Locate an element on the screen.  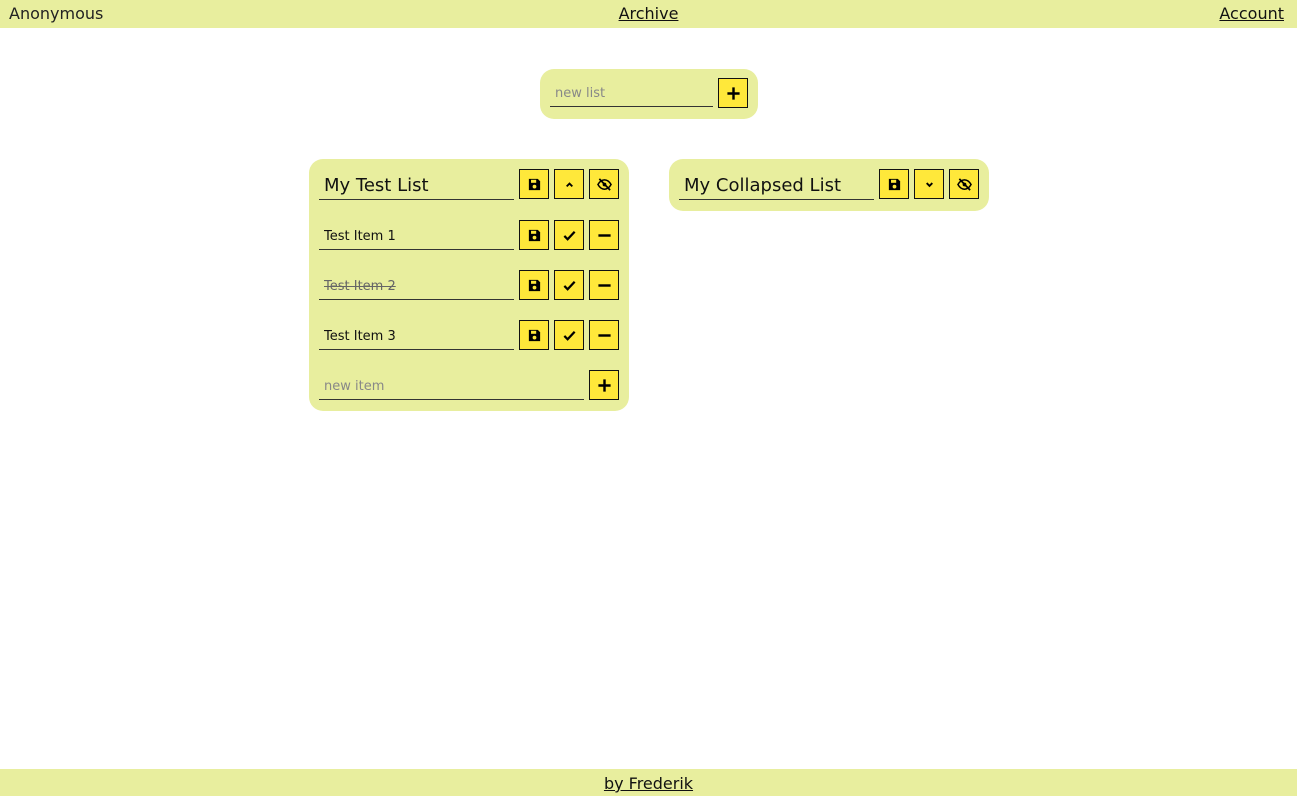
expand-list-button is located at coordinates (929, 184).